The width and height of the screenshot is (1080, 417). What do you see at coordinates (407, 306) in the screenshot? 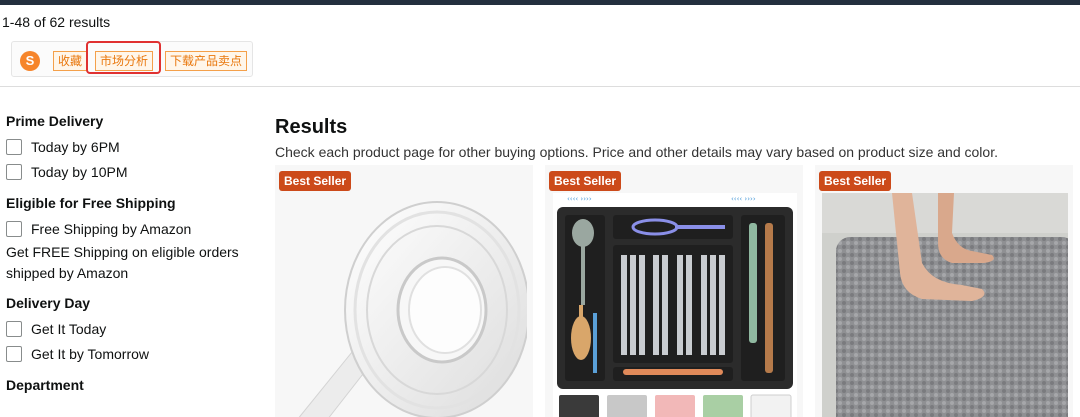
I see `product-image-tape` at bounding box center [407, 306].